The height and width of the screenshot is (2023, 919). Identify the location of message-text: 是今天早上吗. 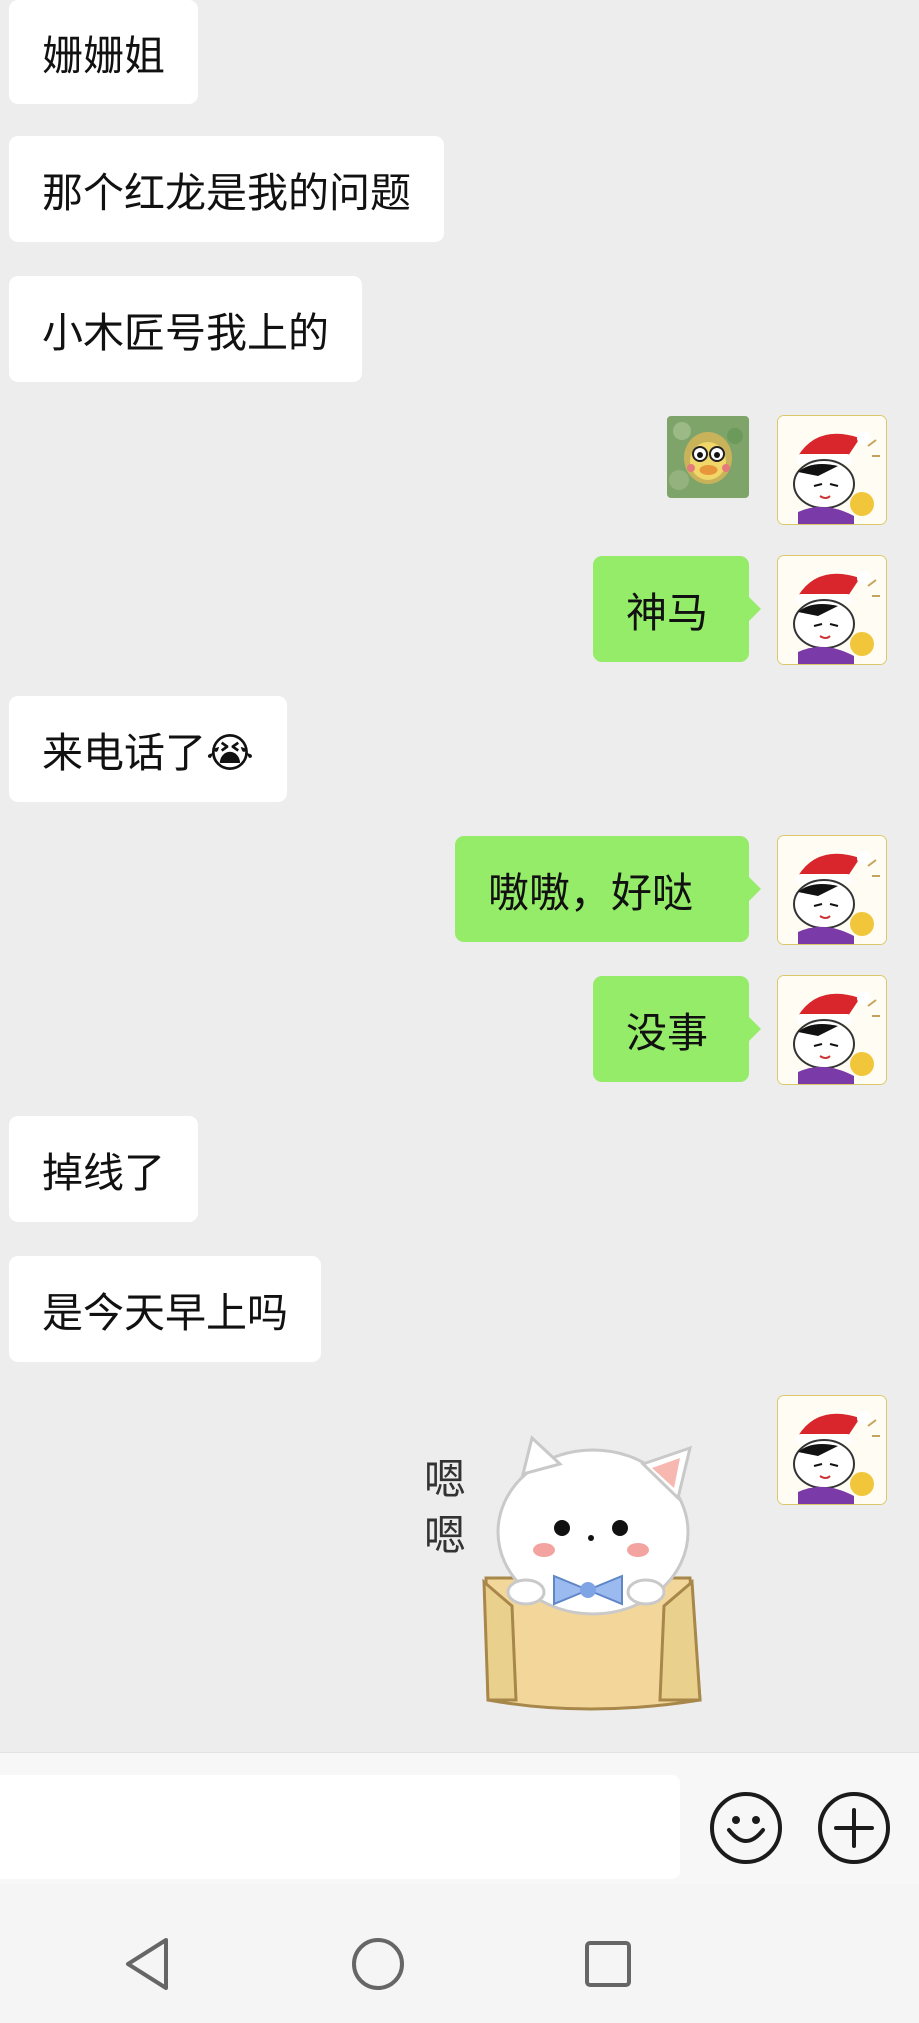
(165, 1313).